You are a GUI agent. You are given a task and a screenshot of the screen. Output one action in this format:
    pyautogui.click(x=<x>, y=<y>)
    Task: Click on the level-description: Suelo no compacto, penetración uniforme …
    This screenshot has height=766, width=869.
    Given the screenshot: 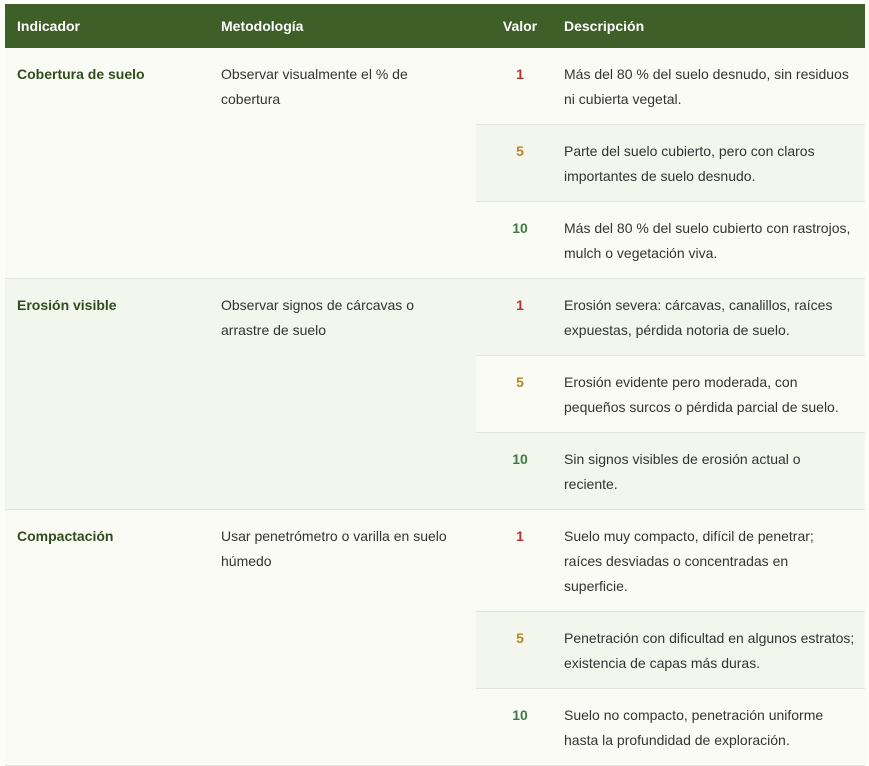 What is the action you would take?
    pyautogui.click(x=694, y=727)
    